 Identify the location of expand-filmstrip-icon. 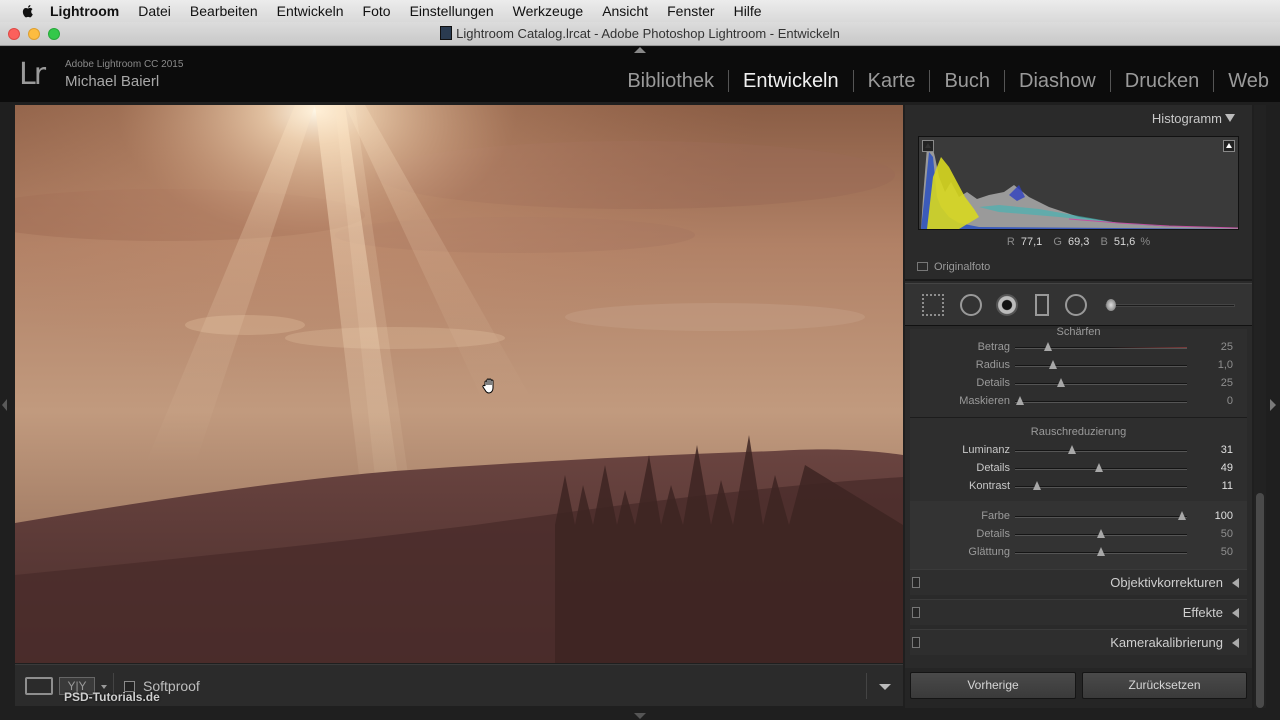
(640, 716).